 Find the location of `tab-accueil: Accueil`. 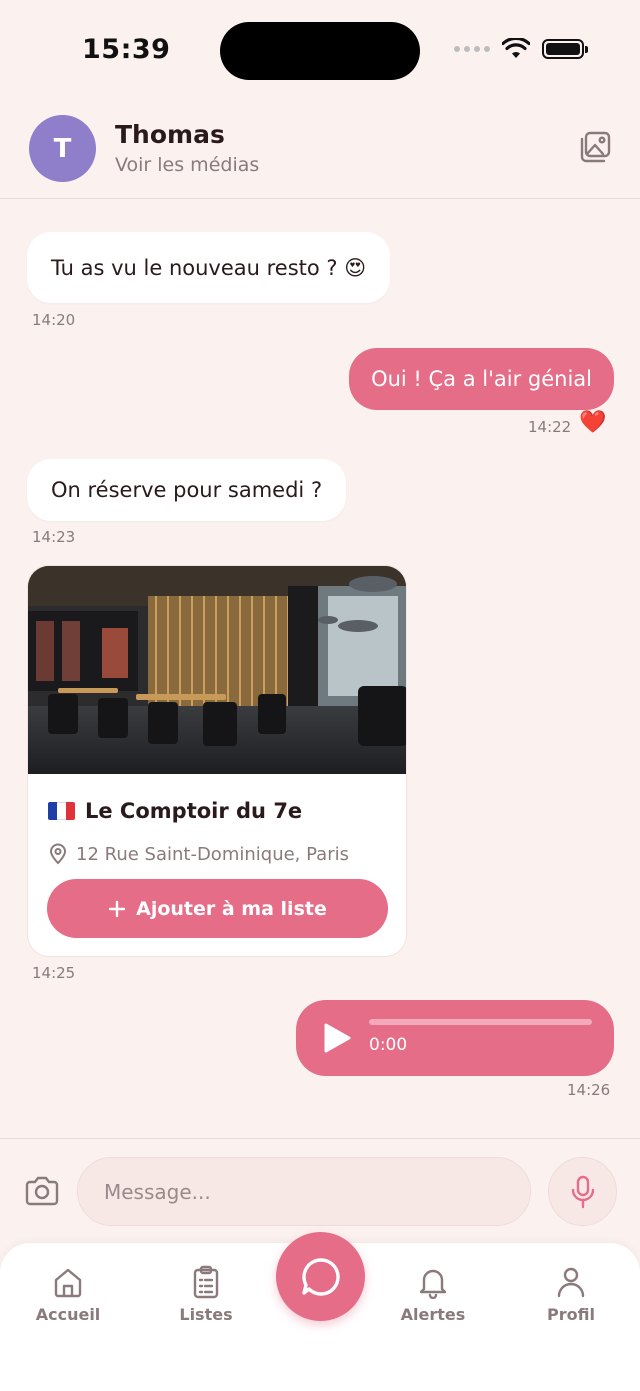

tab-accueil: Accueil is located at coordinates (68, 1294).